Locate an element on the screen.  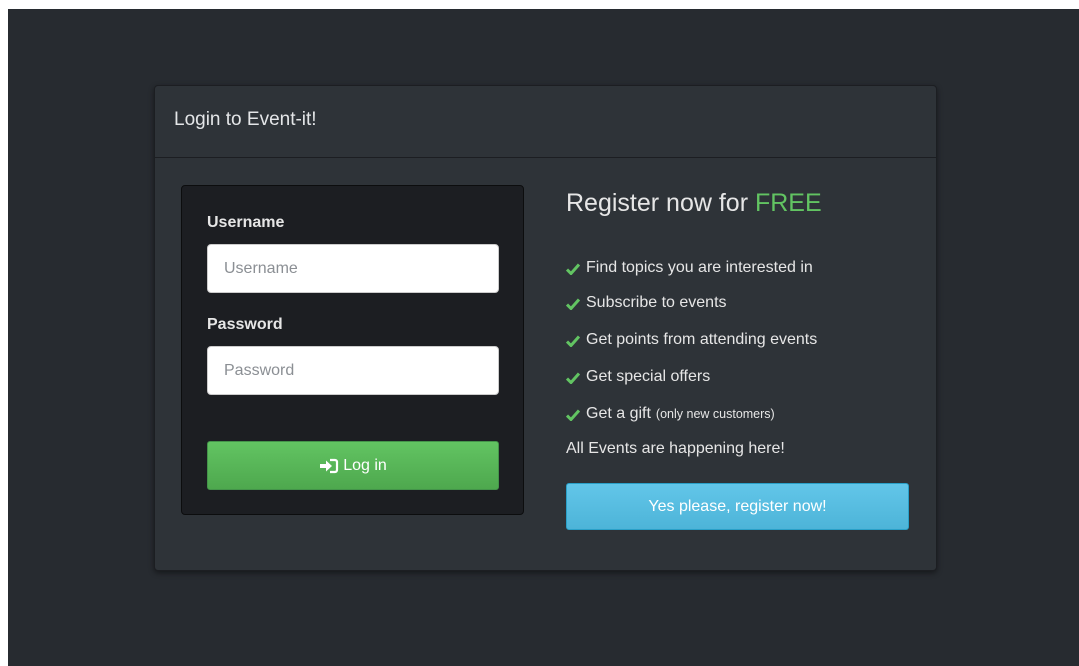
password-label: Password is located at coordinates (245, 324).